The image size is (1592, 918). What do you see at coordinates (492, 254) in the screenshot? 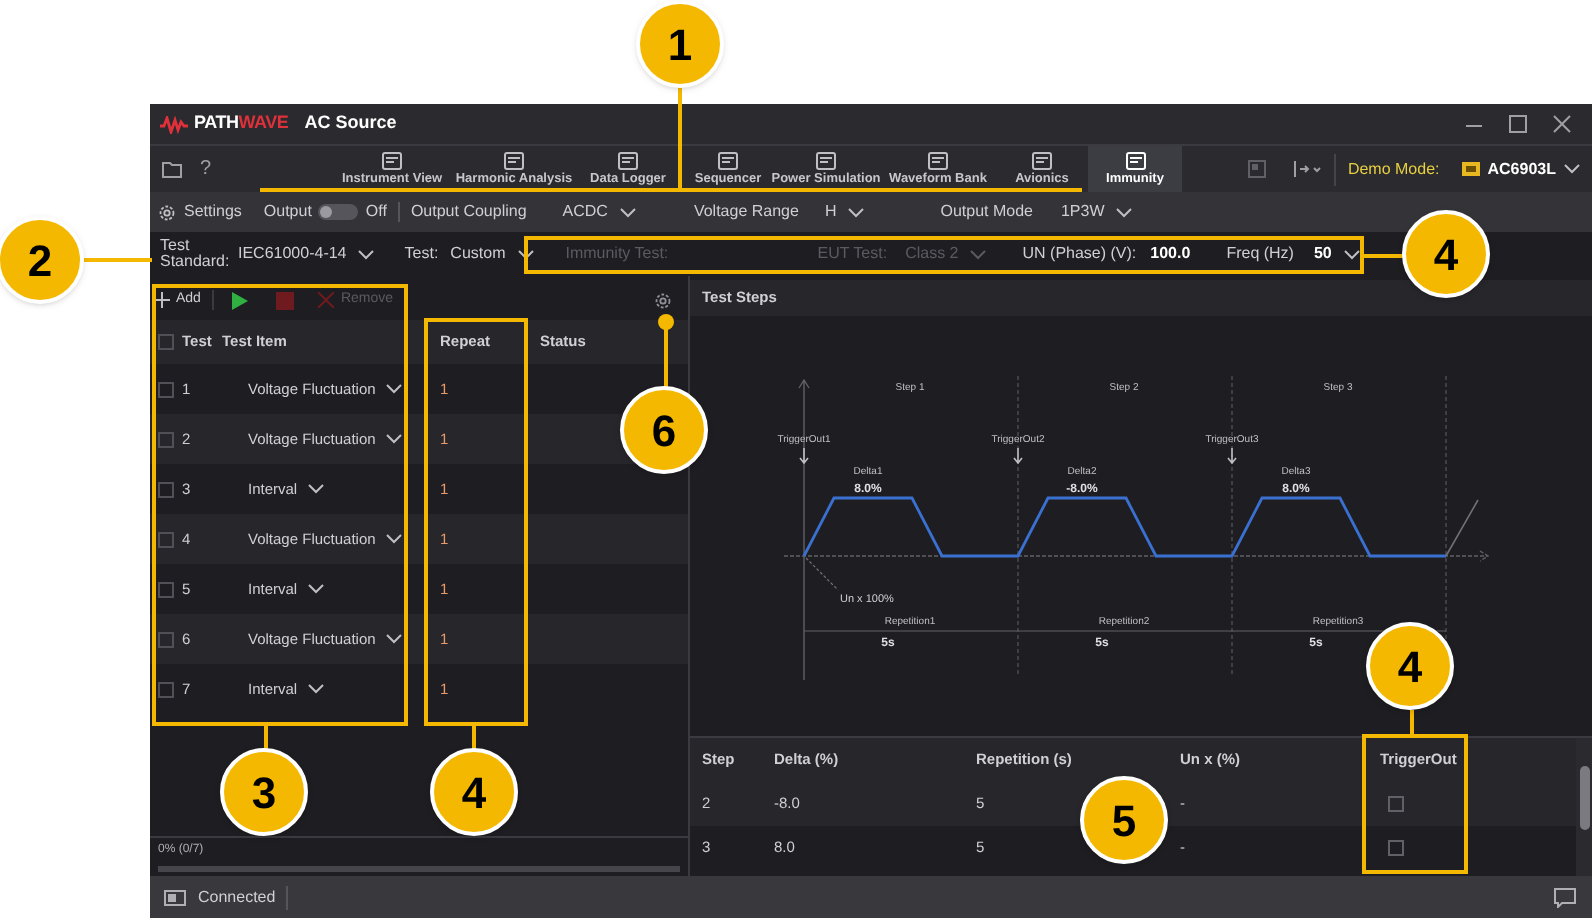
I see `test-dropdown: Custom` at bounding box center [492, 254].